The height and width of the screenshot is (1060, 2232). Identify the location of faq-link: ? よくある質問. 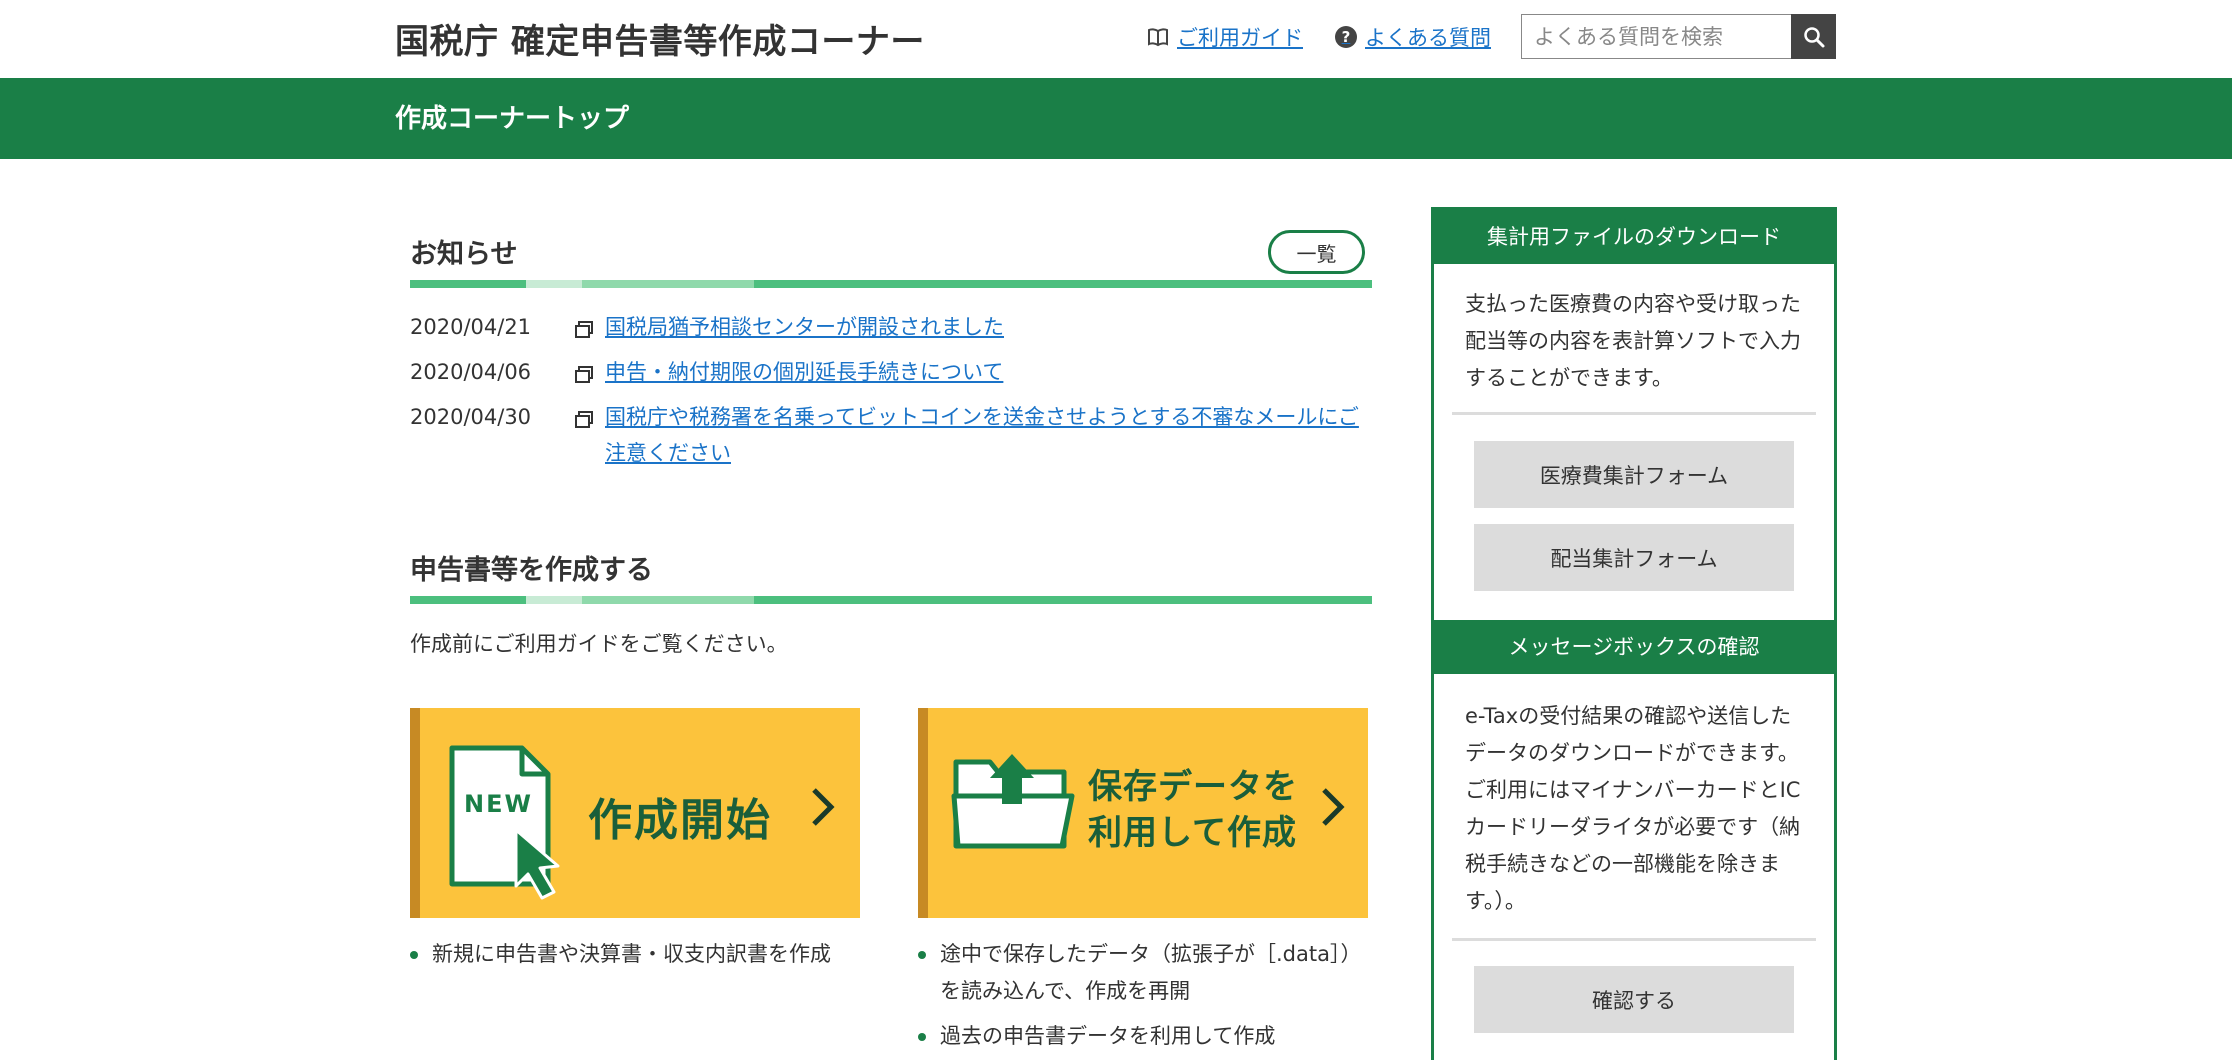
(1413, 37).